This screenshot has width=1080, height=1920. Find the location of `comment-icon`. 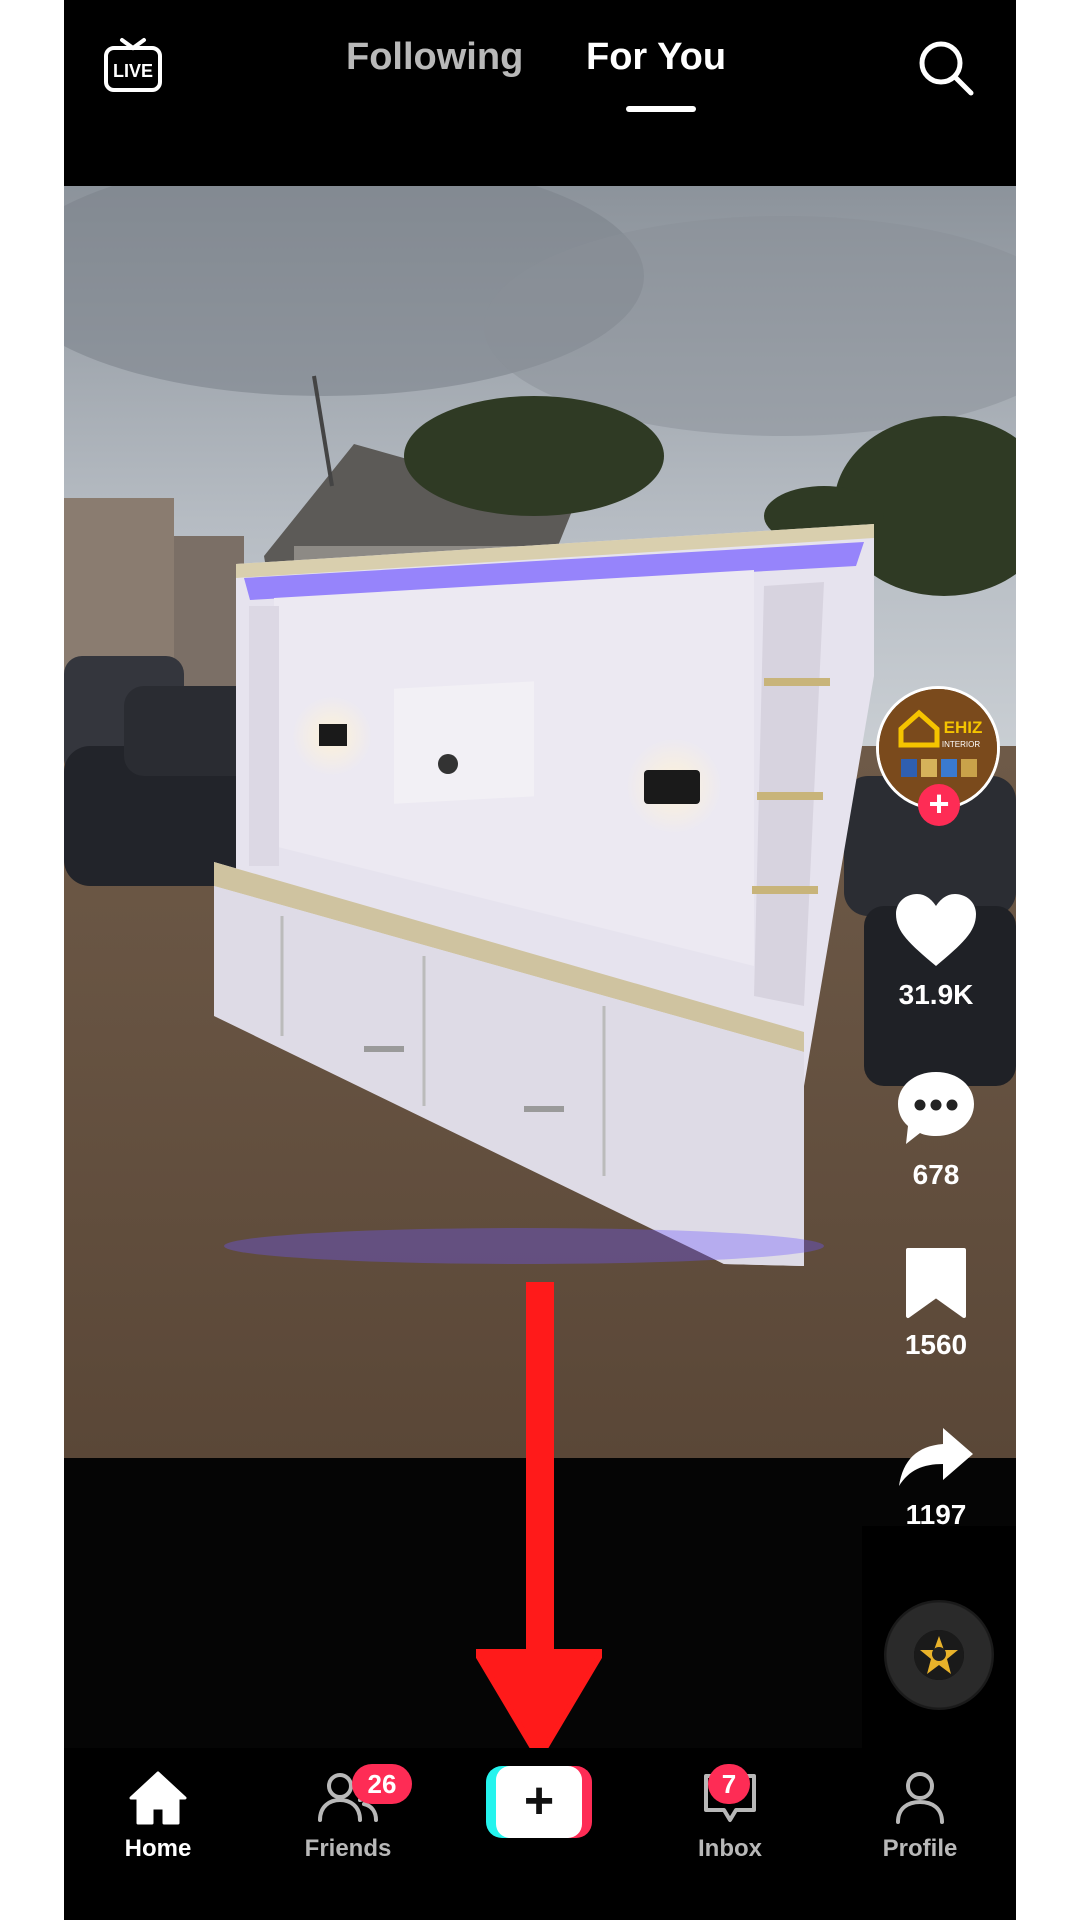

comment-icon is located at coordinates (936, 1108).